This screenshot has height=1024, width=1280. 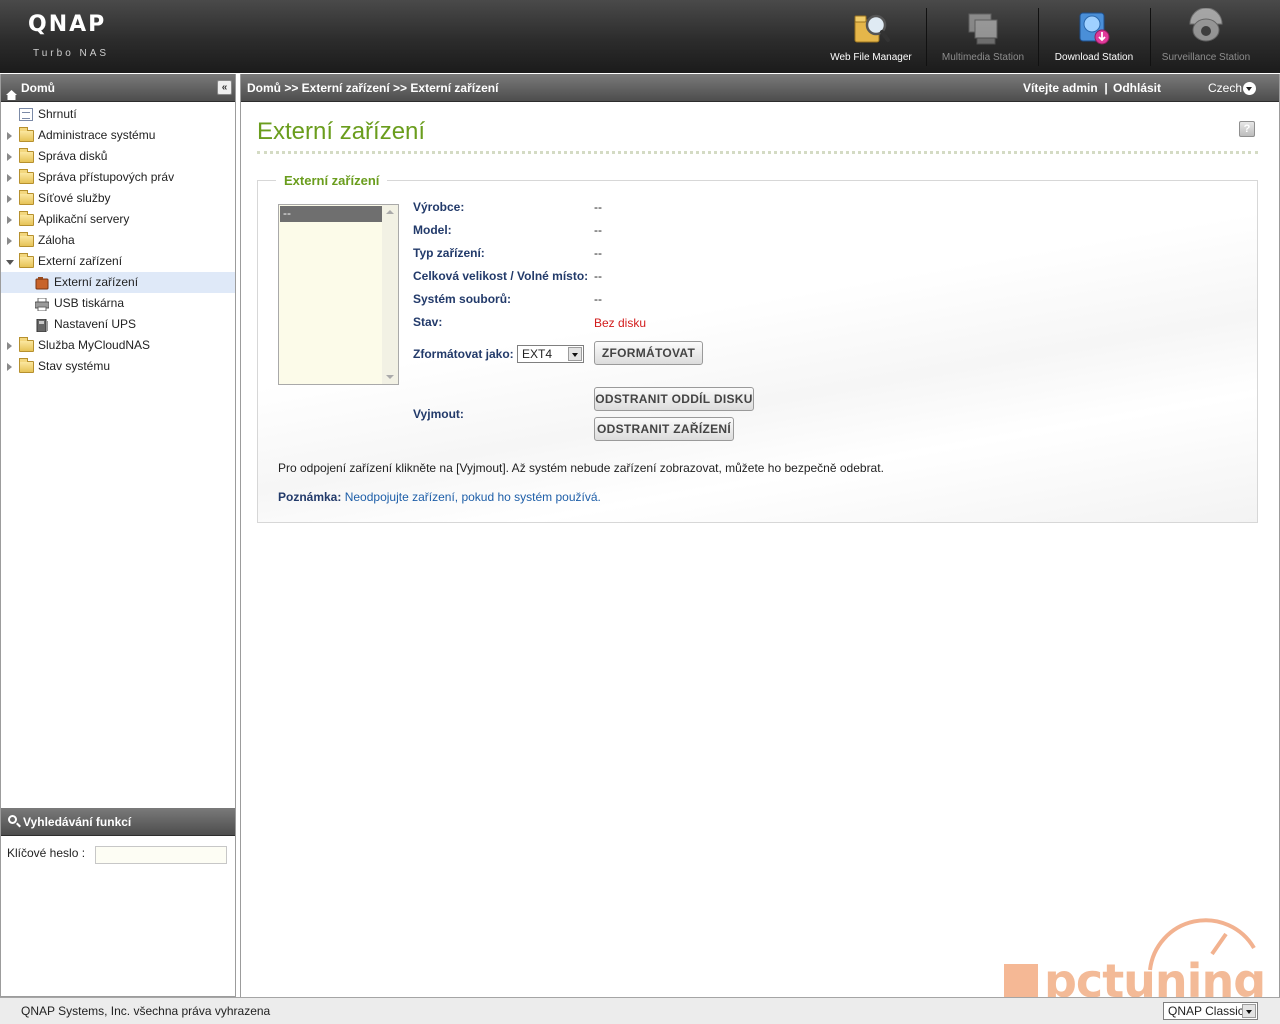 I want to click on logout-link: Odhlásit, so click(x=1137, y=88).